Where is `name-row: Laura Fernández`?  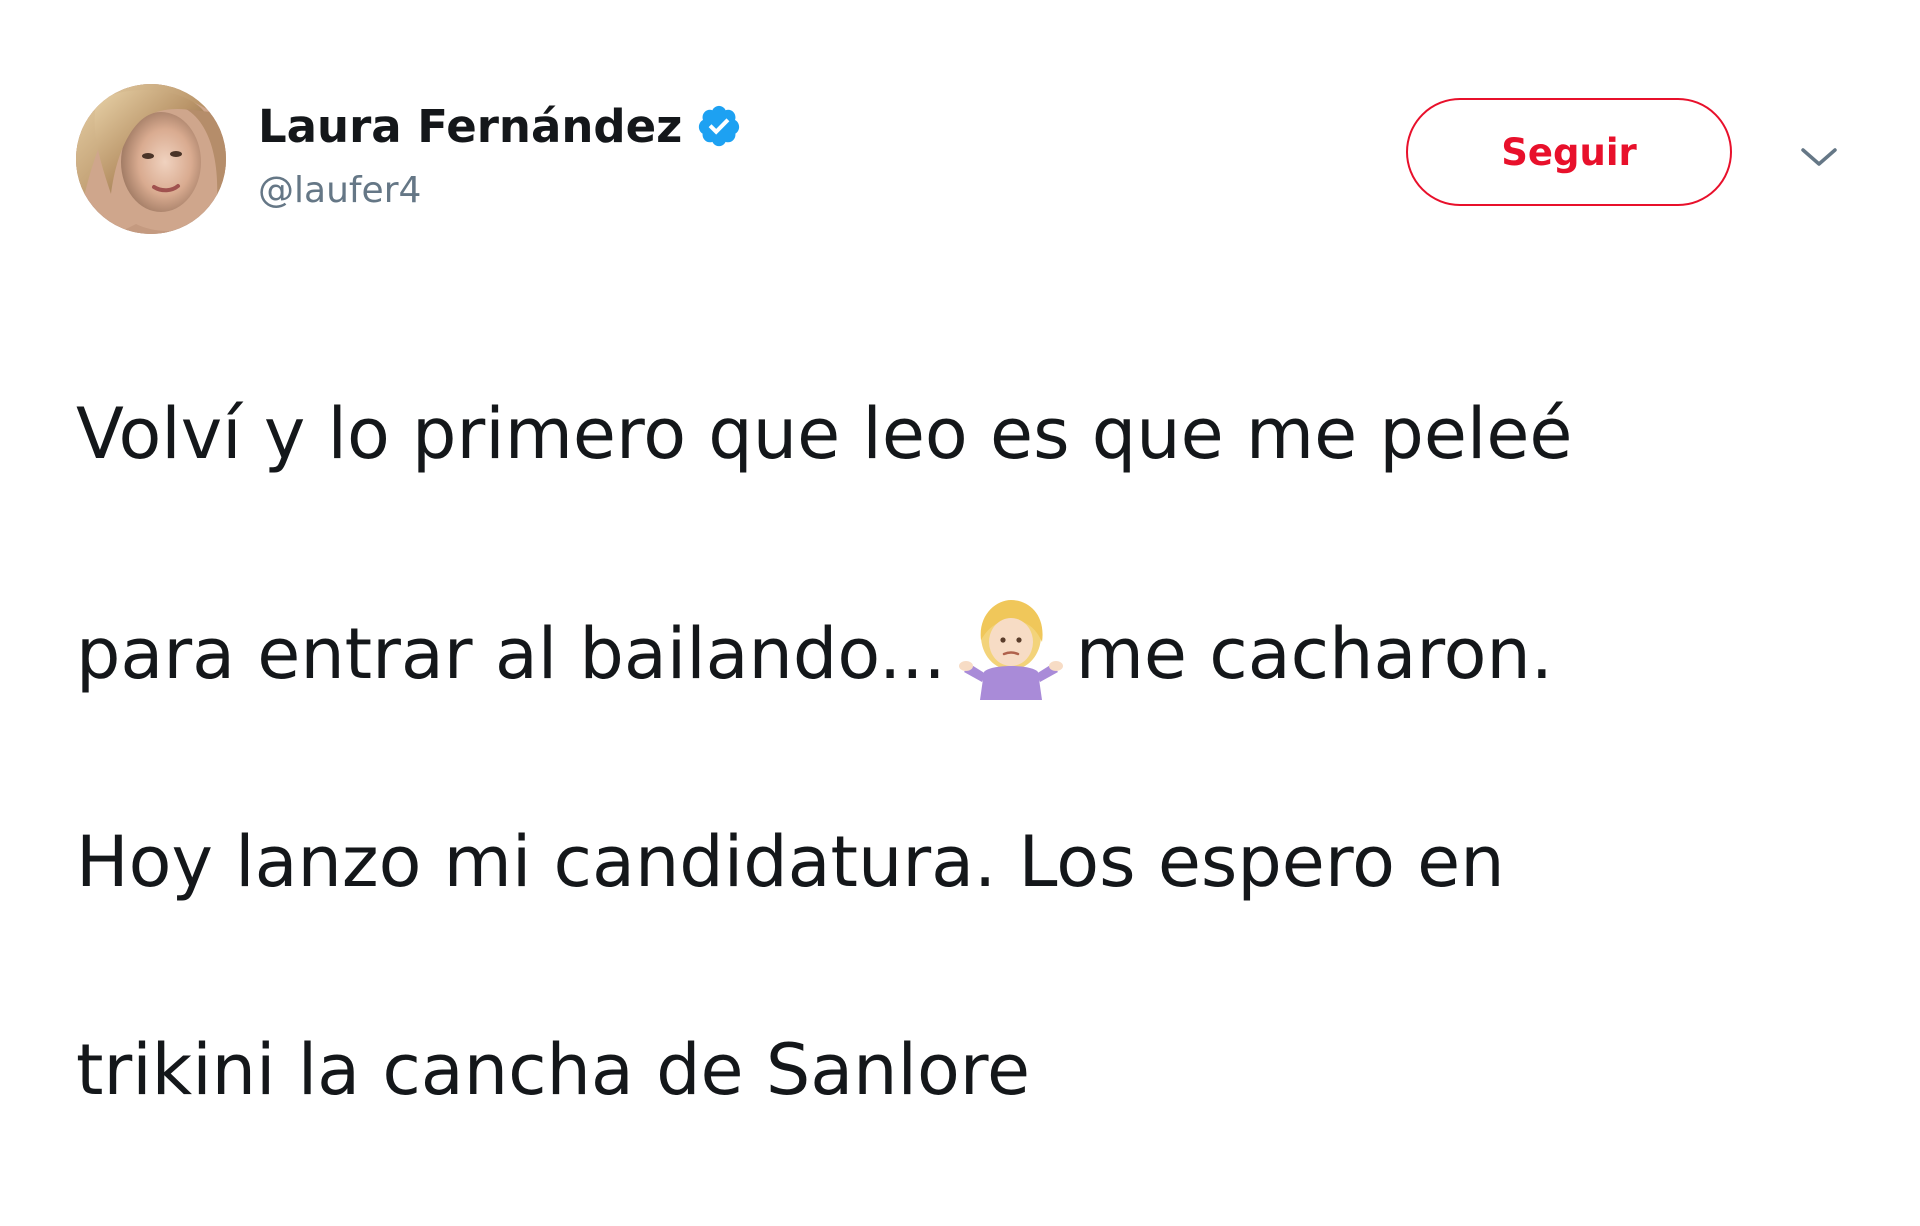
name-row: Laura Fernández is located at coordinates (500, 126).